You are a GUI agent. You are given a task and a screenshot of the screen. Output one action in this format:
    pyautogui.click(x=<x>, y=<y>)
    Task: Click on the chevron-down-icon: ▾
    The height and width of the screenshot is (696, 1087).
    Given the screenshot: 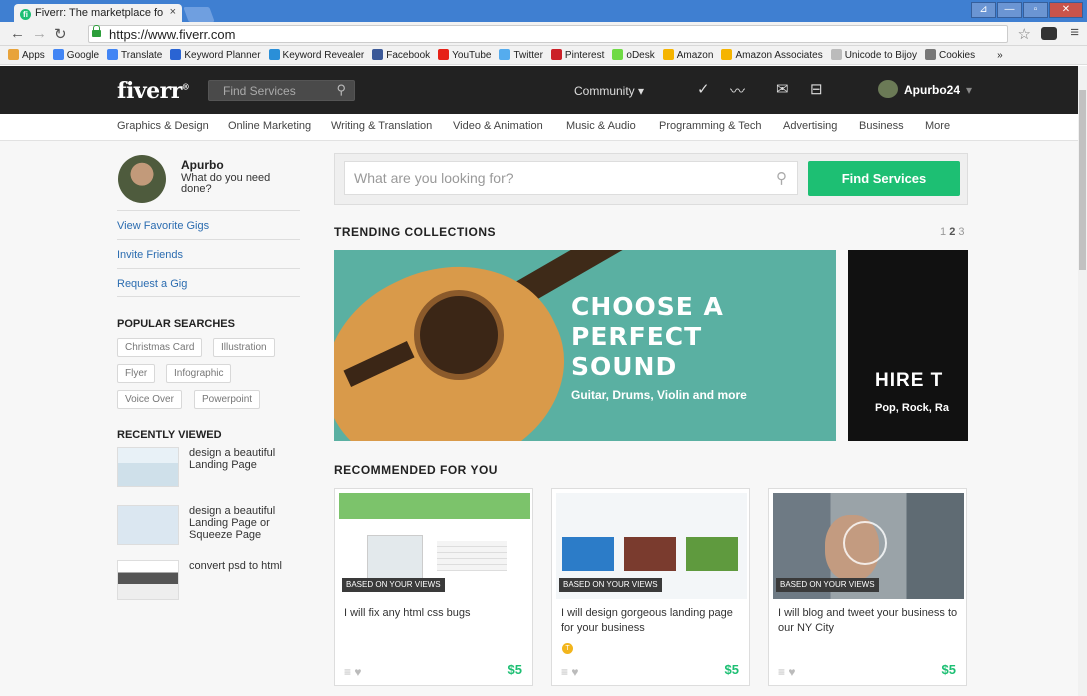 What is the action you would take?
    pyautogui.click(x=969, y=90)
    